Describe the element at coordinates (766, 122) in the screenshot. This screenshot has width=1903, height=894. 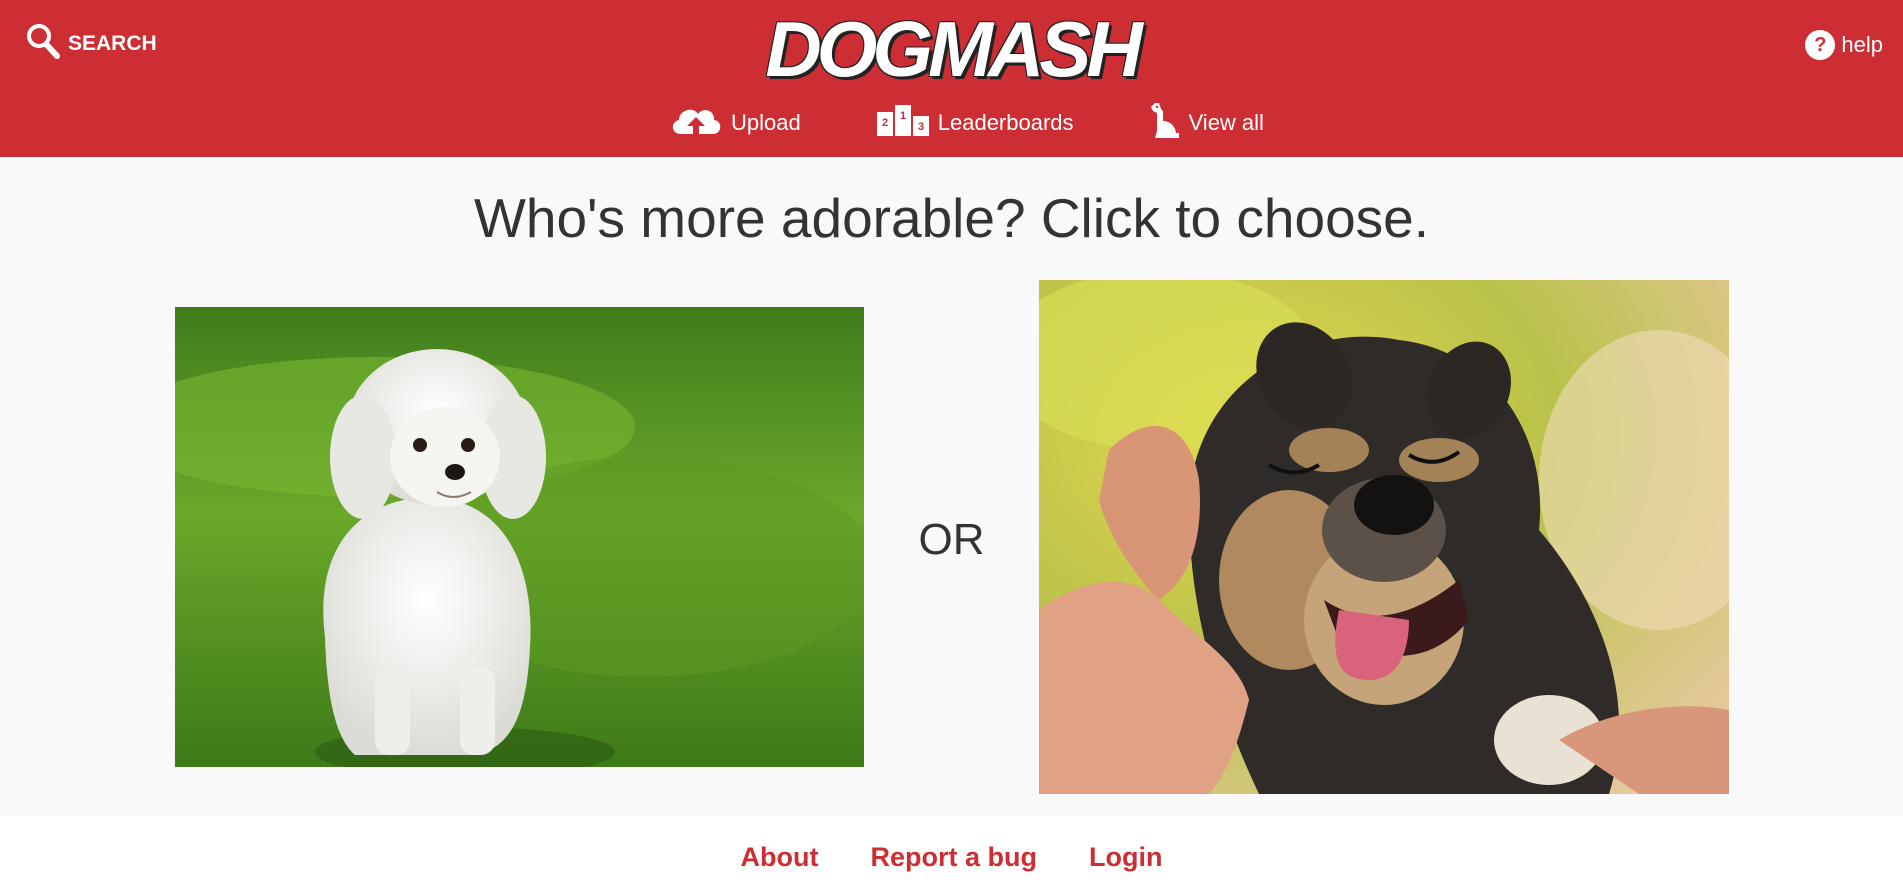
I see `nav-upload-label: Upload` at that location.